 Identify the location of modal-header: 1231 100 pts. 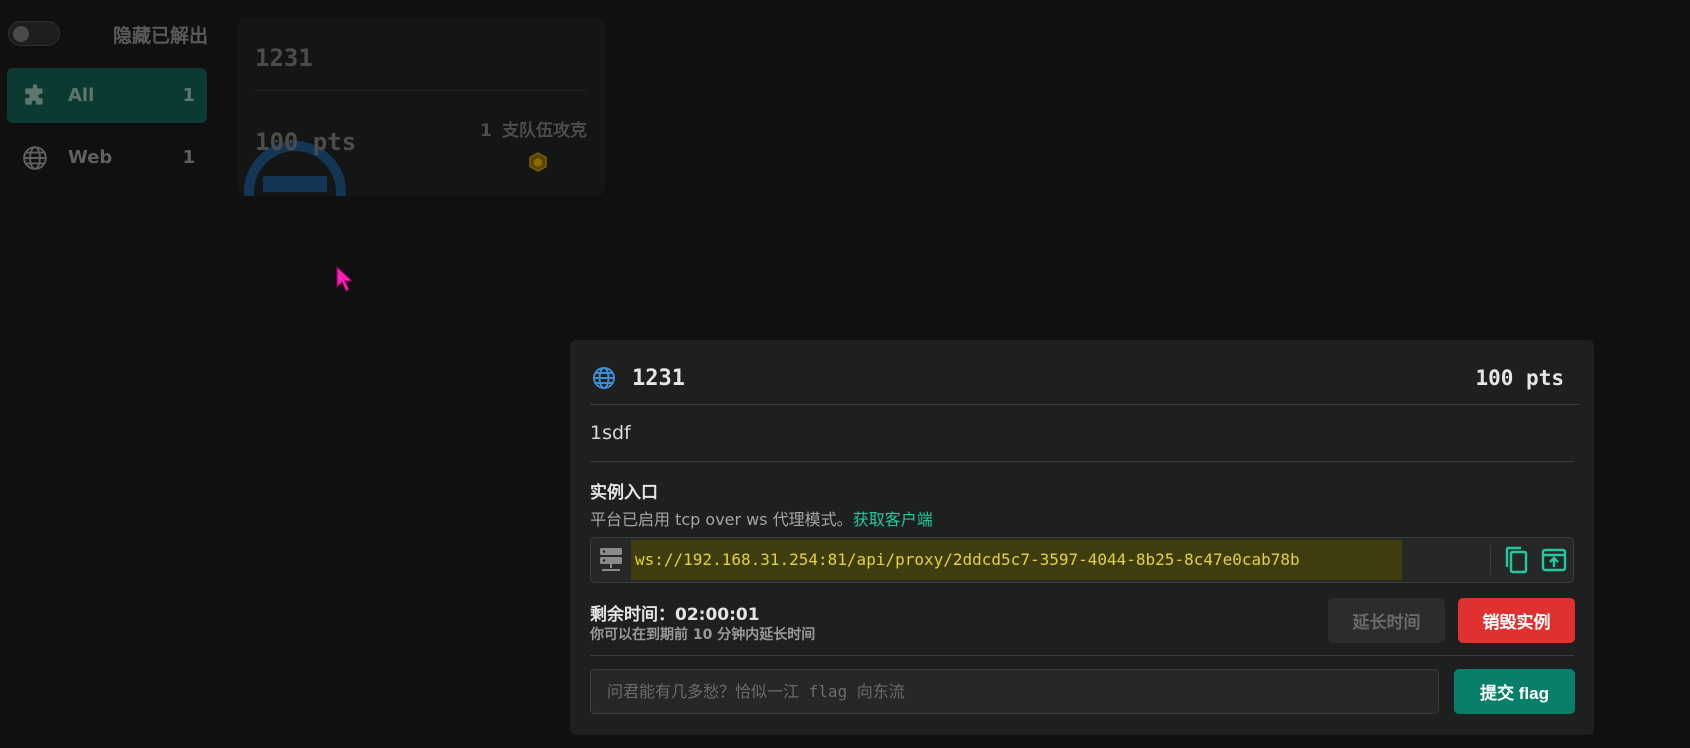
(1078, 378).